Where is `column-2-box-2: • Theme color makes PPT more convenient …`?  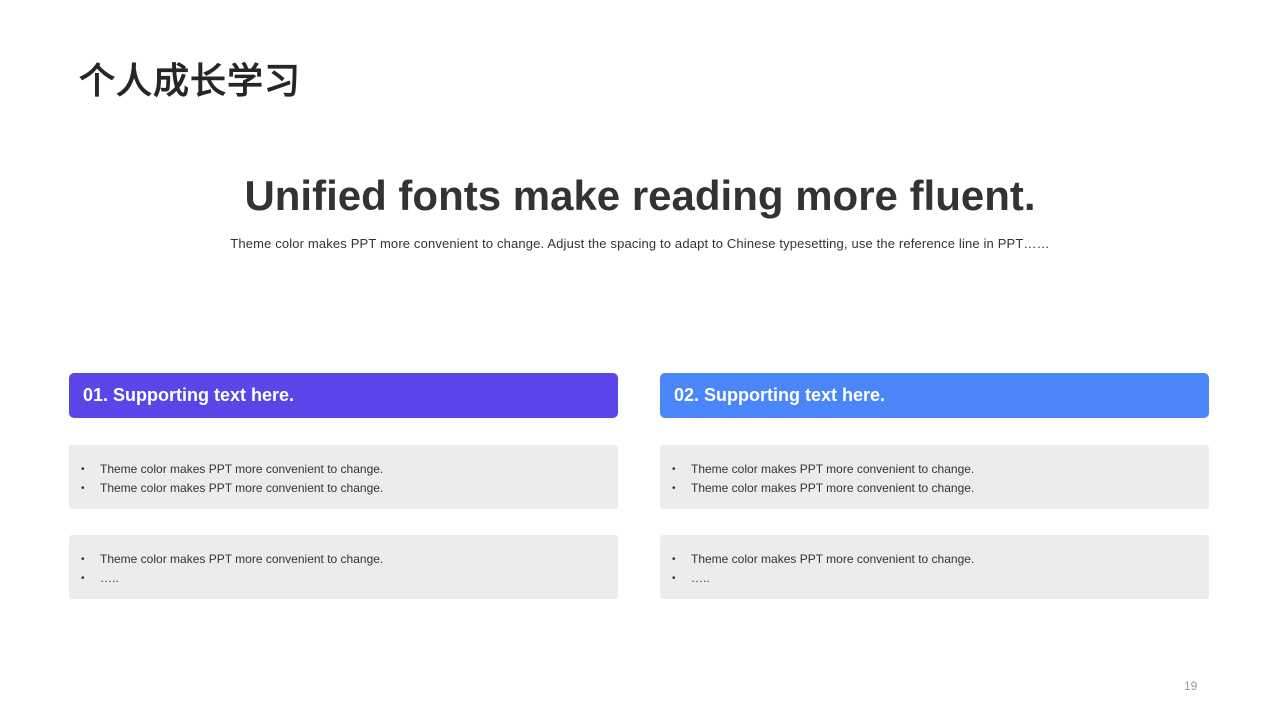
column-2-box-2: • Theme color makes PPT more convenient … is located at coordinates (934, 567).